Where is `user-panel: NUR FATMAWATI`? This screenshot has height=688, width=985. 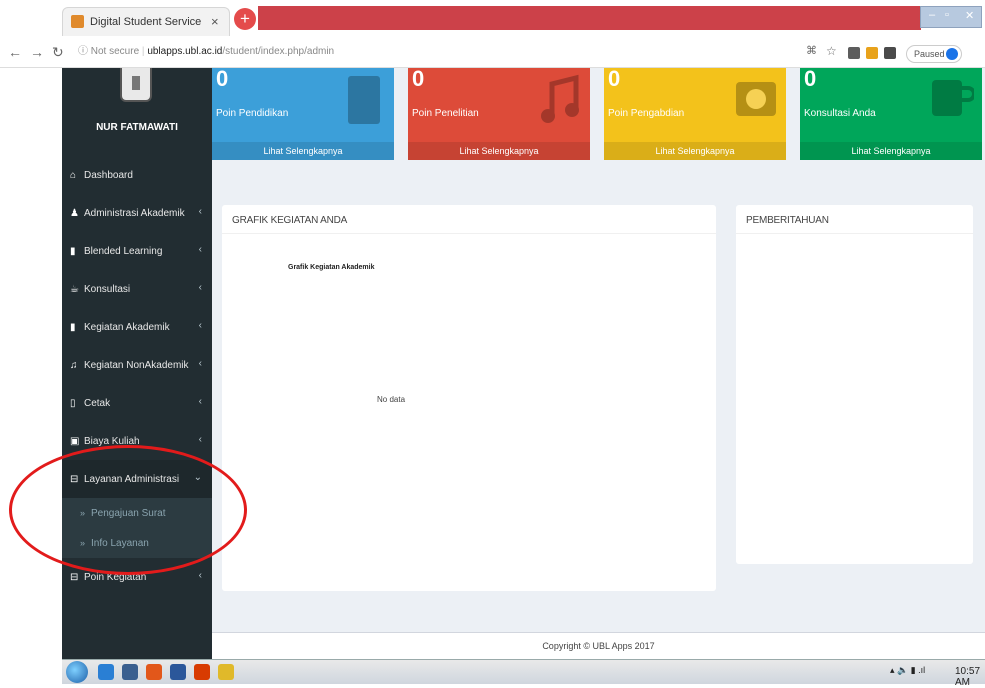
user-panel: NUR FATMAWATI is located at coordinates (137, 108).